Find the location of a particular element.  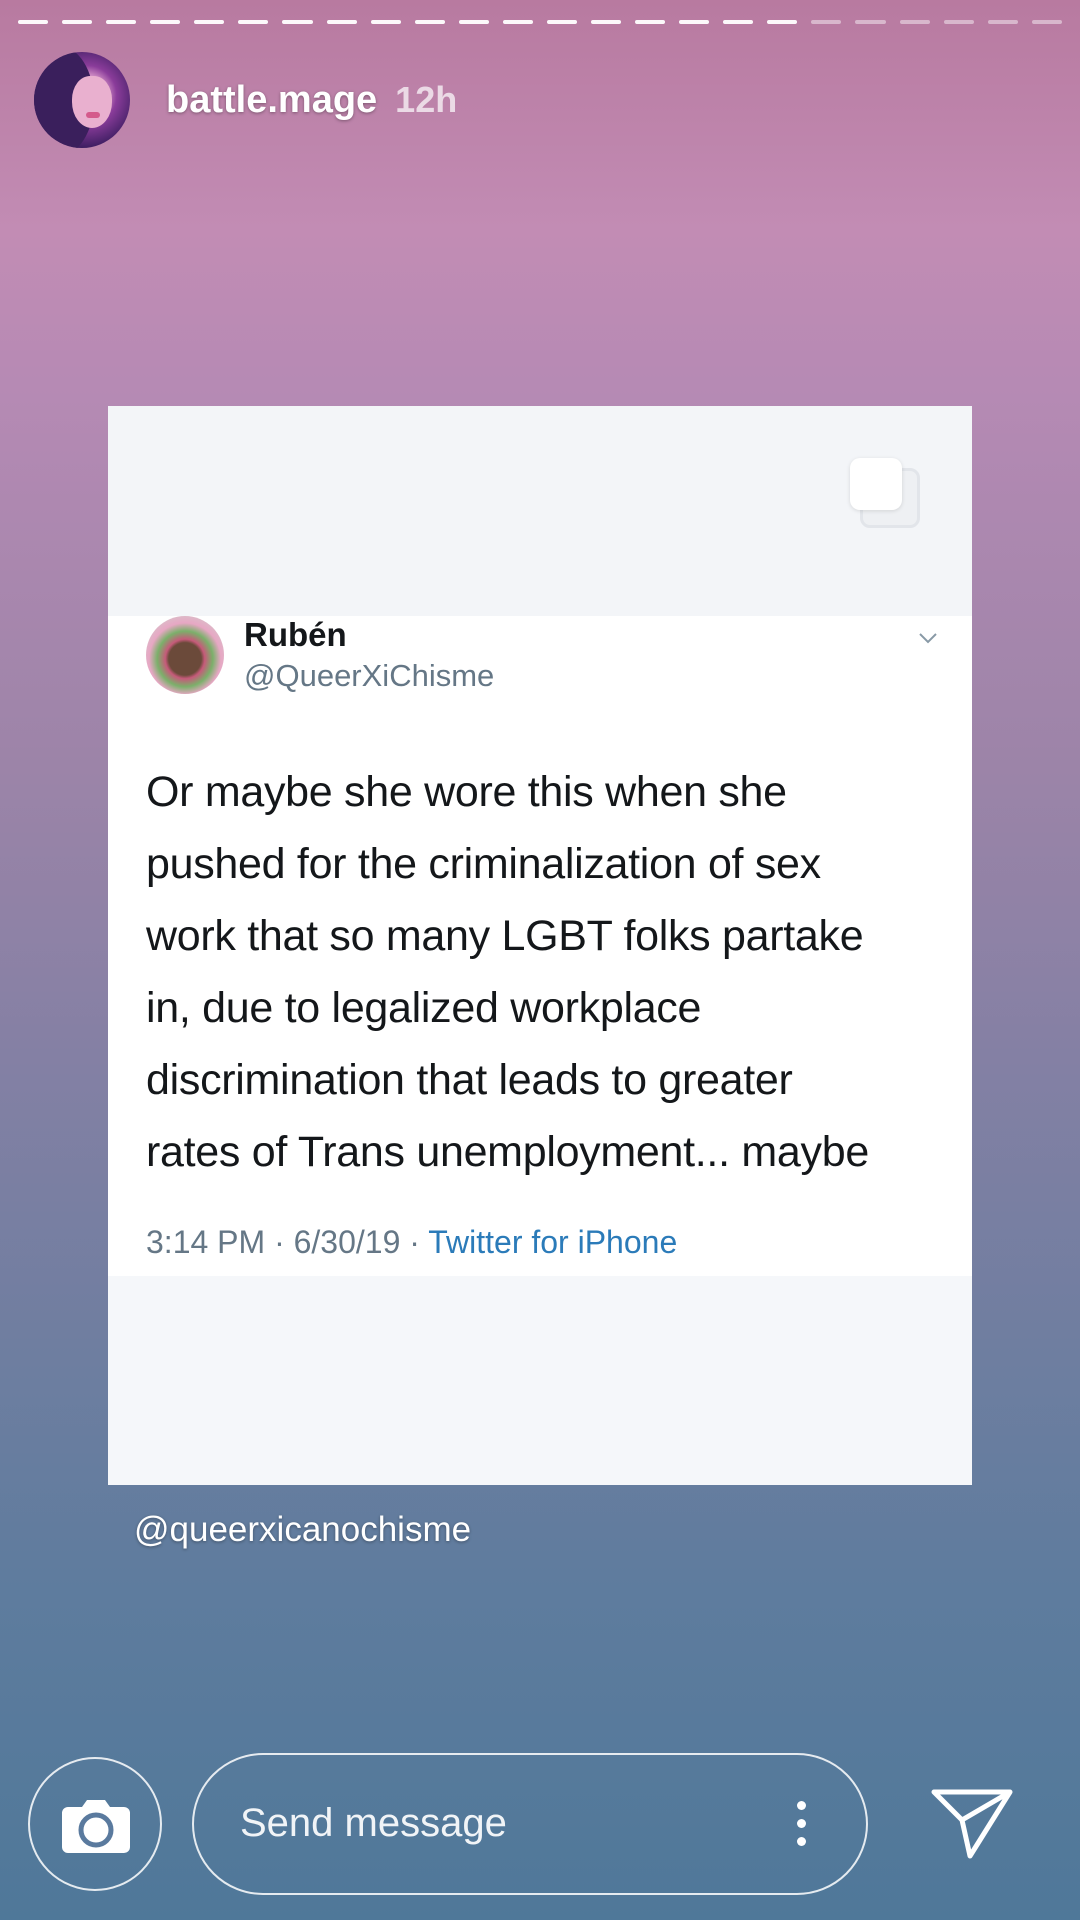

camera-button is located at coordinates (95, 1824).